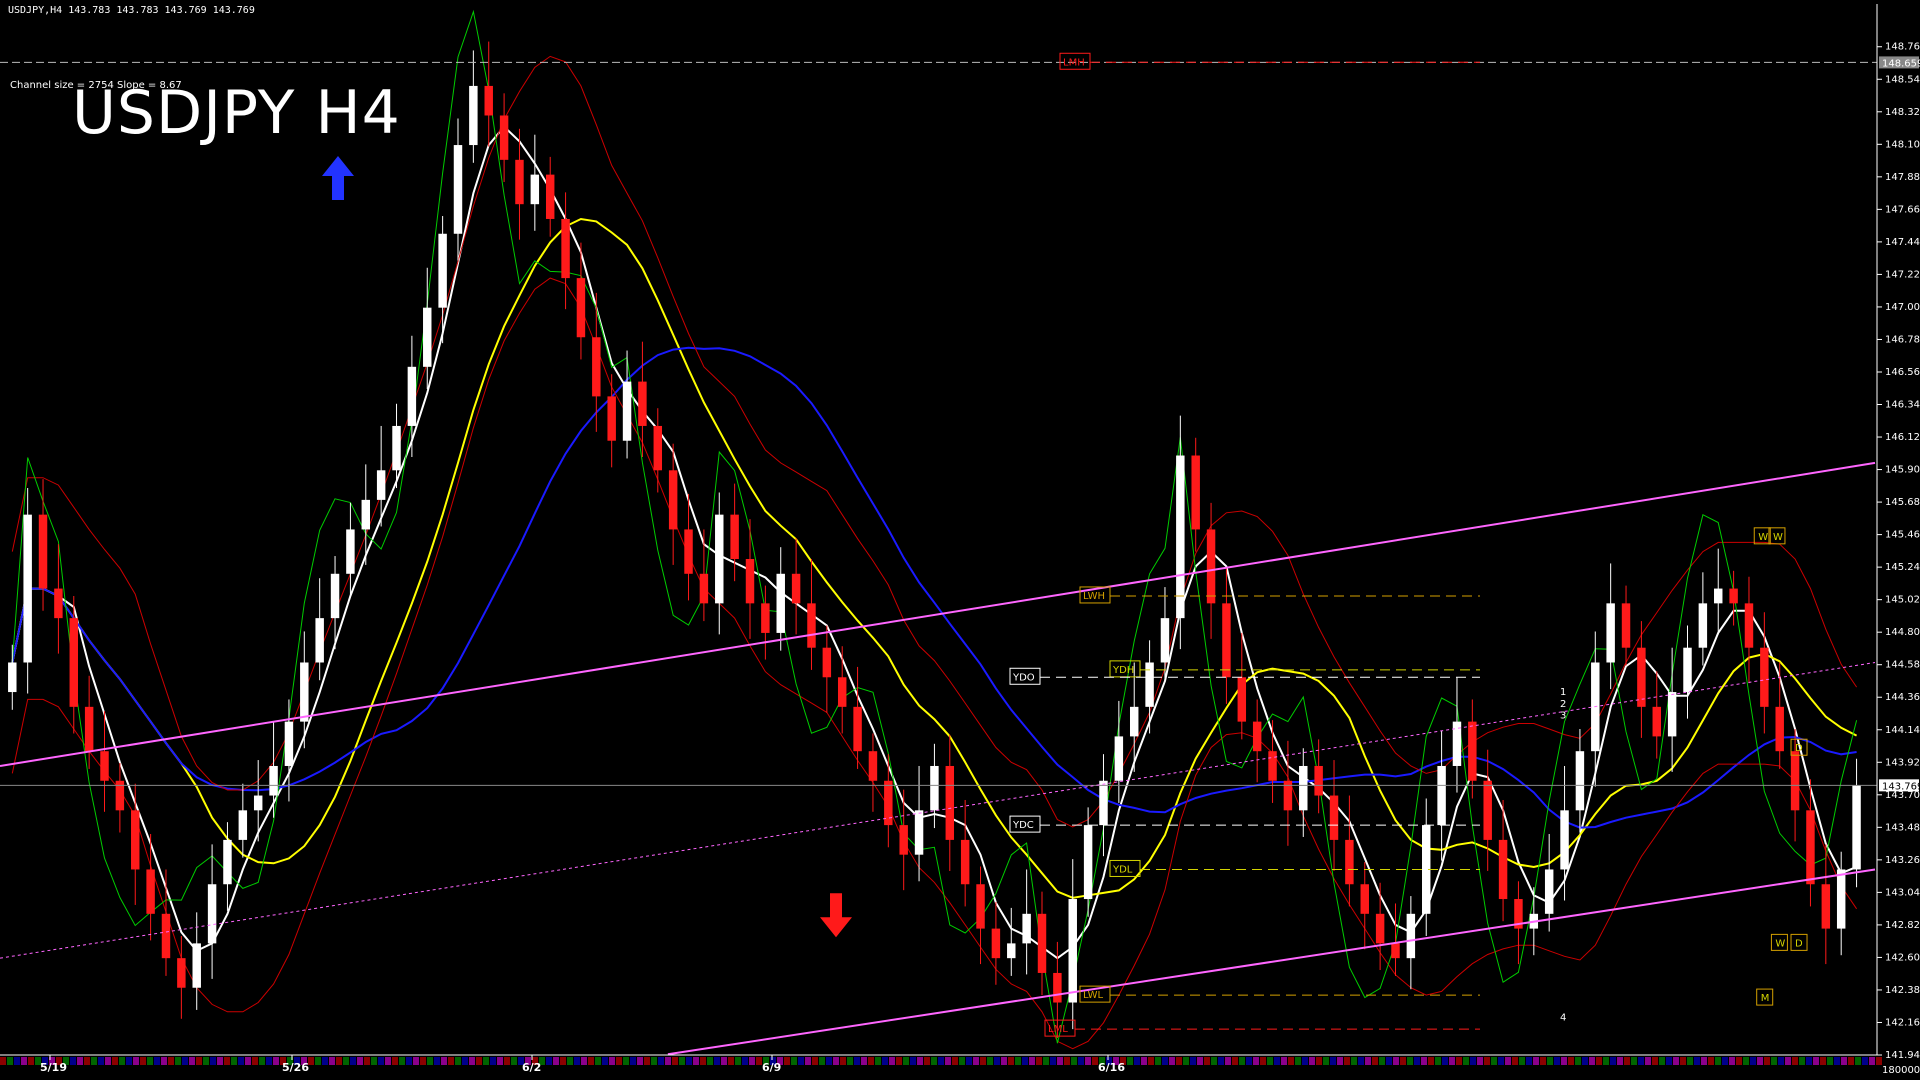 The width and height of the screenshot is (1920, 1080). I want to click on projection-label: 4, so click(1563, 1017).